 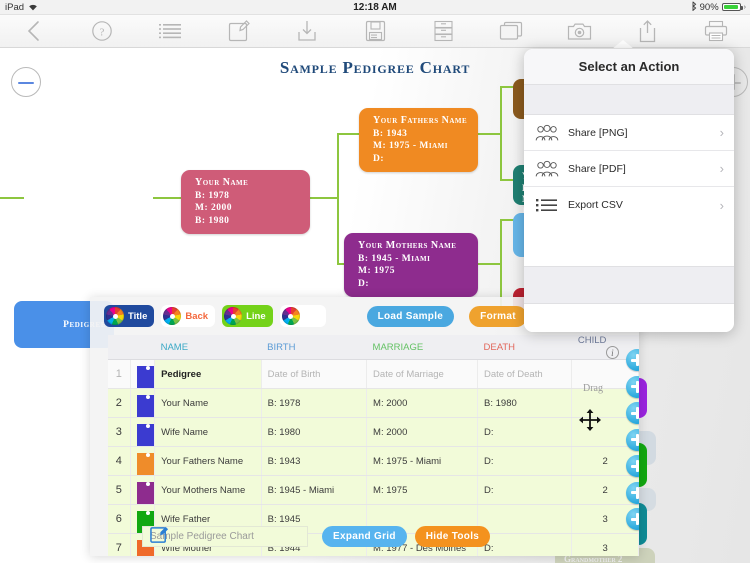 I want to click on move-cross-arrows-icon, so click(x=590, y=420).